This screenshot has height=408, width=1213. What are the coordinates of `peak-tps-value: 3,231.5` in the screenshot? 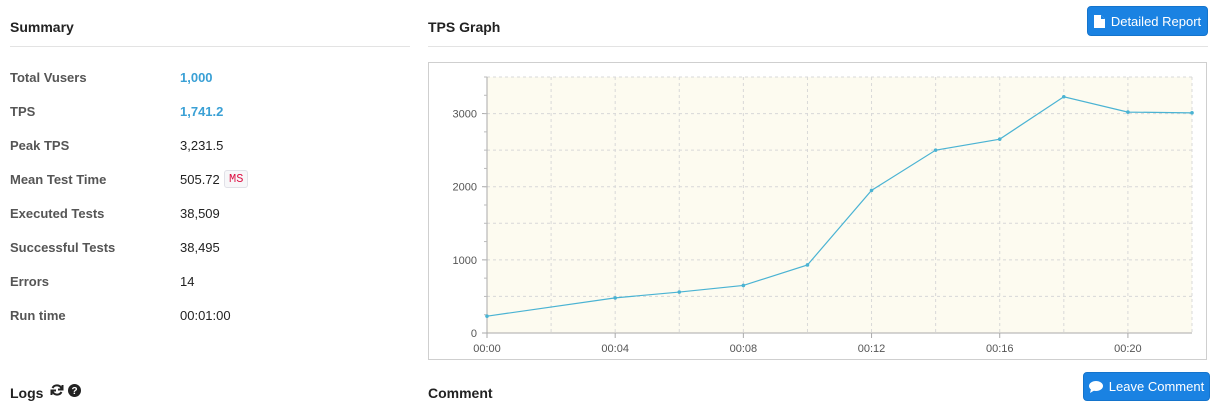 It's located at (202, 145).